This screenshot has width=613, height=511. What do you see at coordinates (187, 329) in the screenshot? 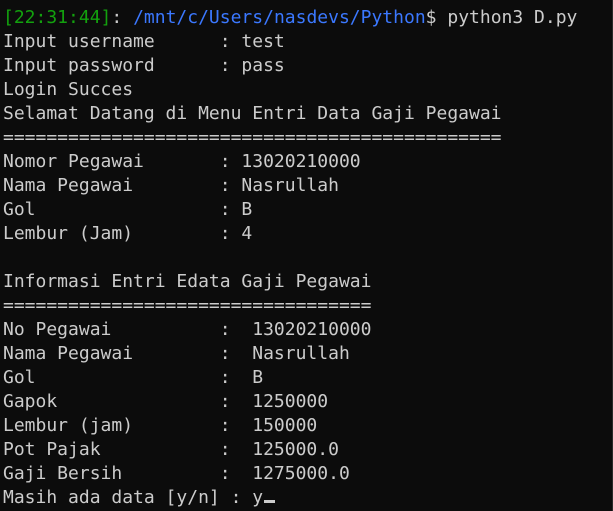
I see `output-line: No Pegawai : 13020210000` at bounding box center [187, 329].